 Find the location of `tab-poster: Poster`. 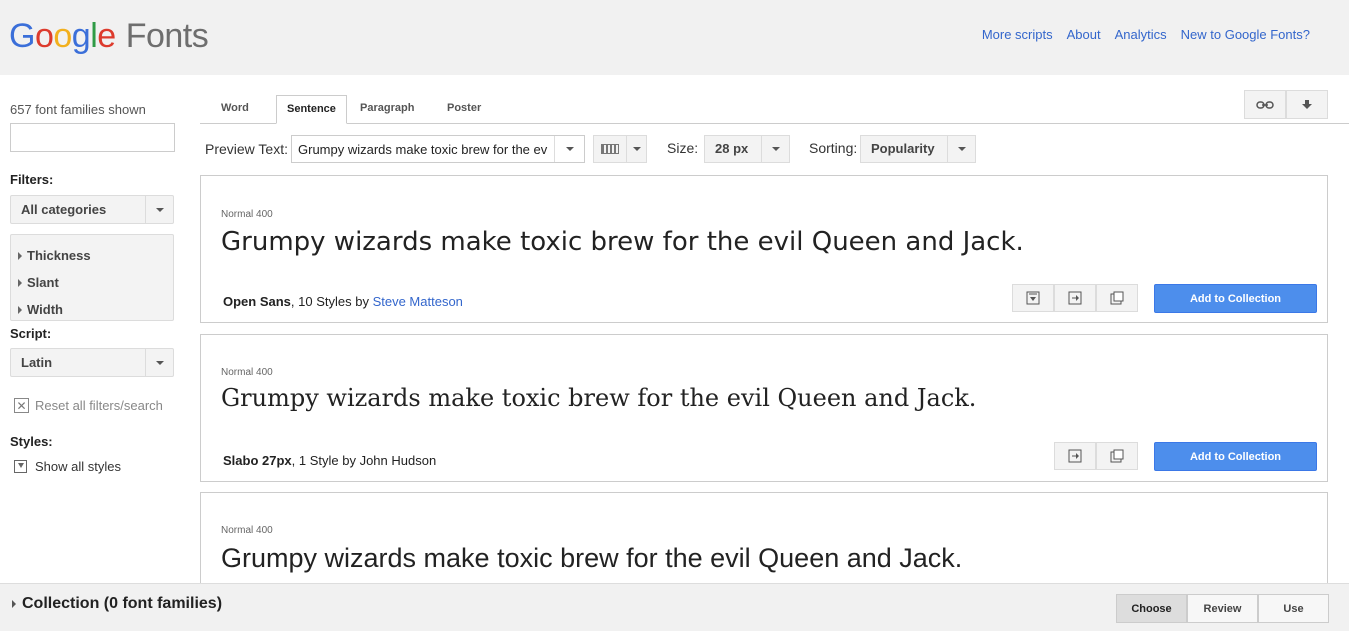

tab-poster: Poster is located at coordinates (464, 109).